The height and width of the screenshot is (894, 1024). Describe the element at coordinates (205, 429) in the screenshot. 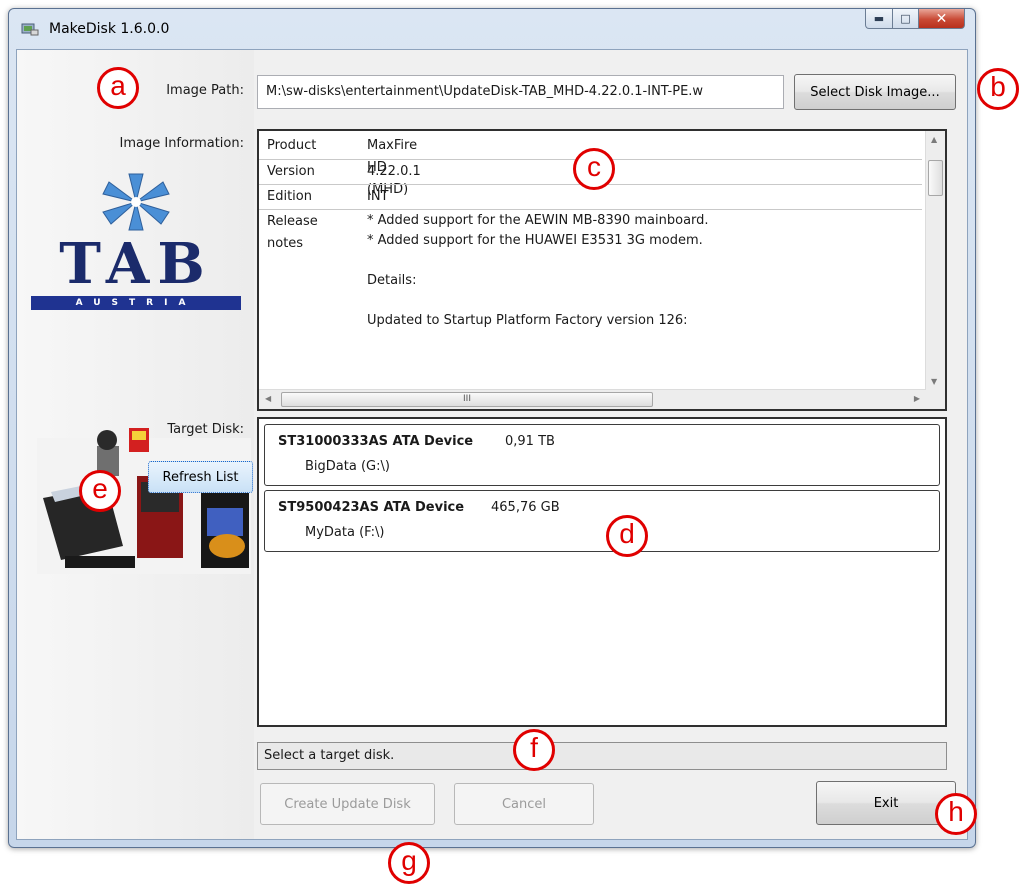

I see `target-disk-label: Target Disk:` at that location.